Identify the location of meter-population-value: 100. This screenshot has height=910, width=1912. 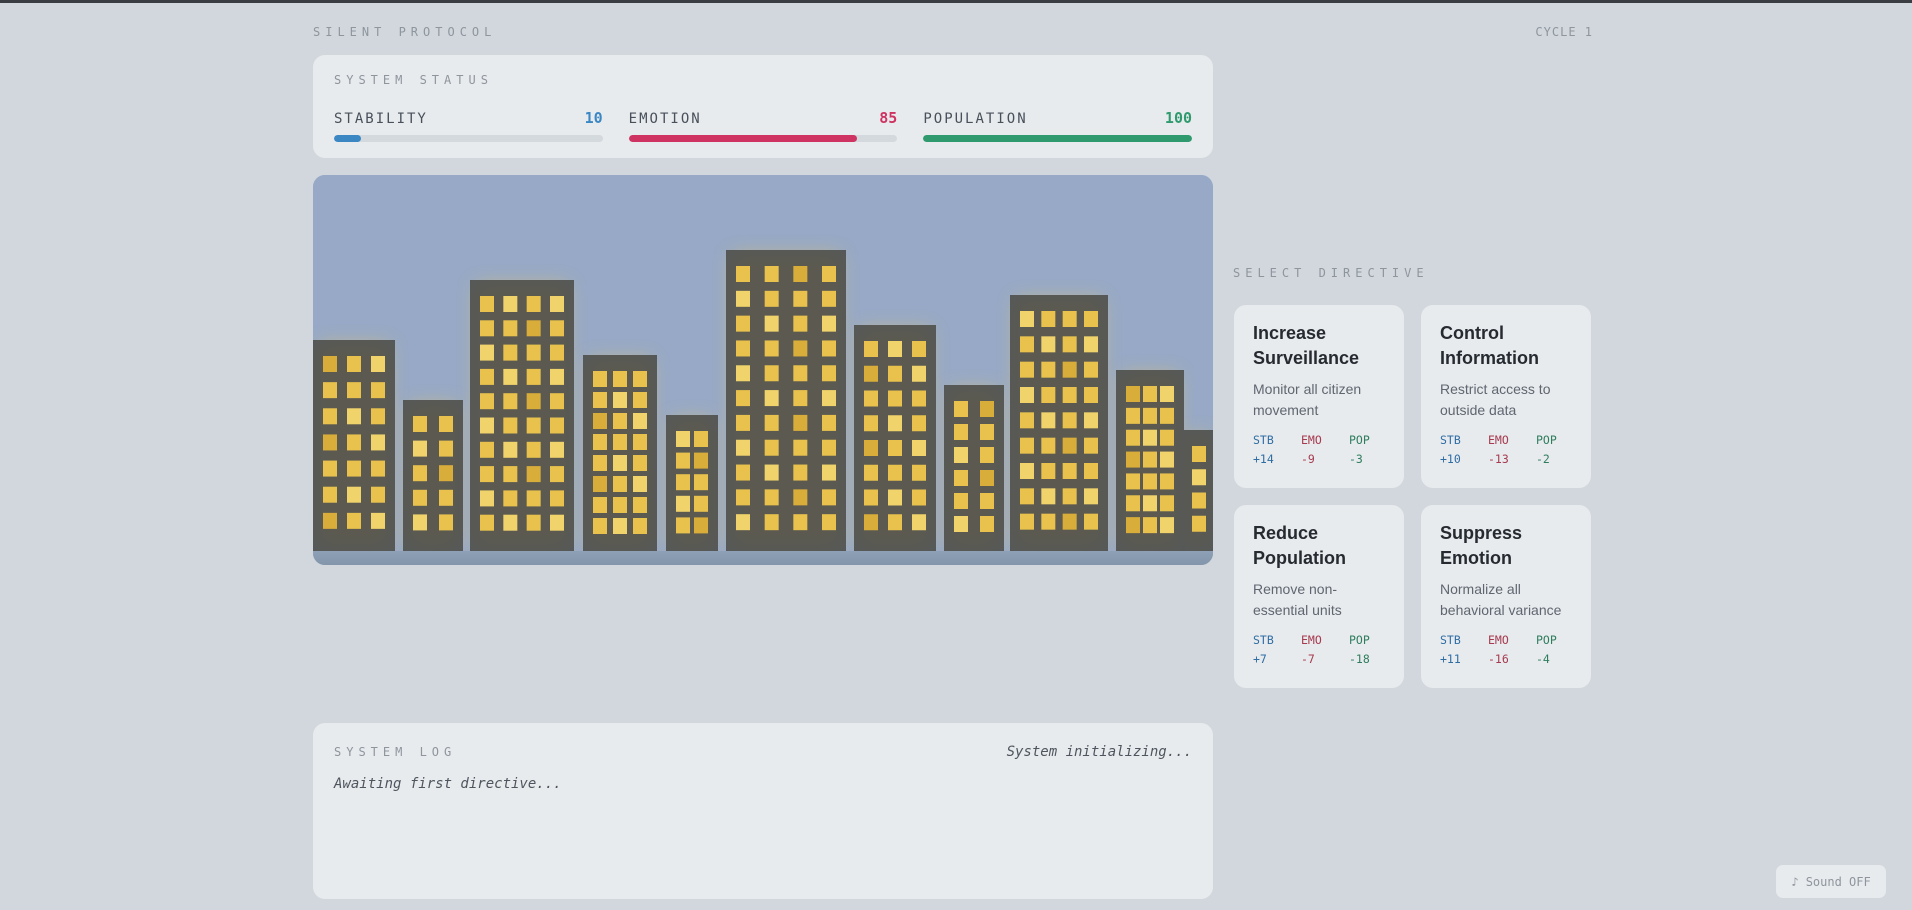
(1178, 118).